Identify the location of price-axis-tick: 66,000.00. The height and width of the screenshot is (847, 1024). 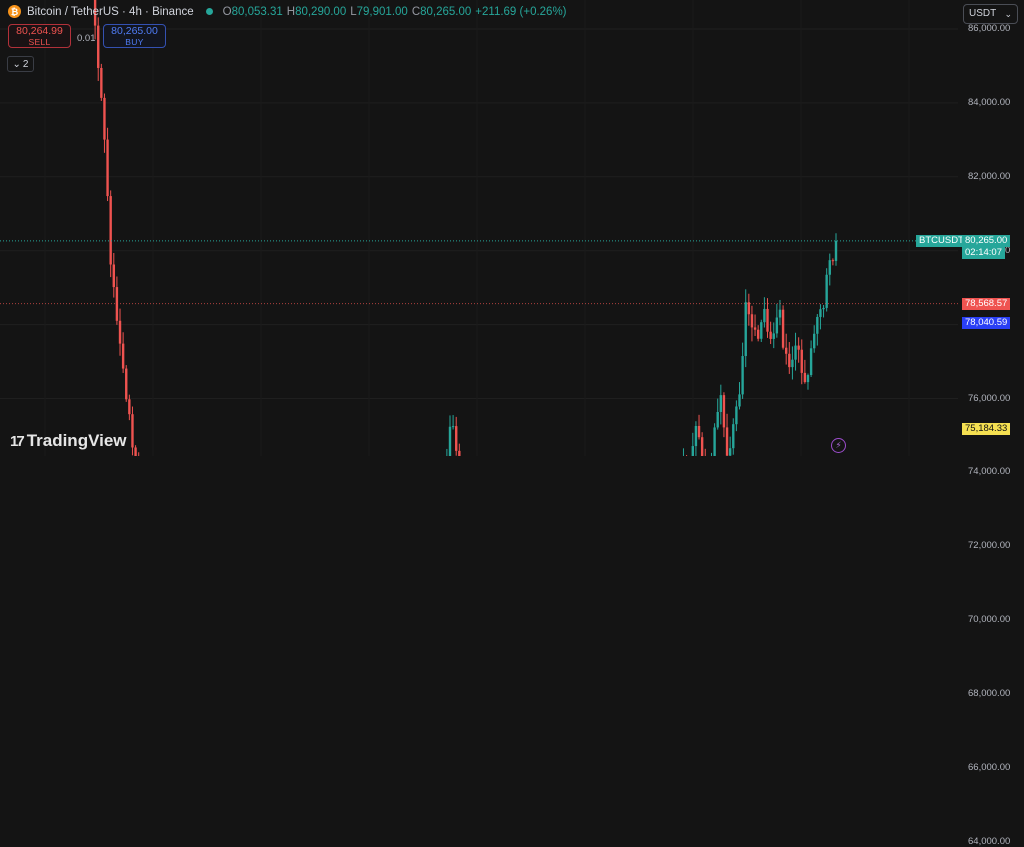
(989, 767).